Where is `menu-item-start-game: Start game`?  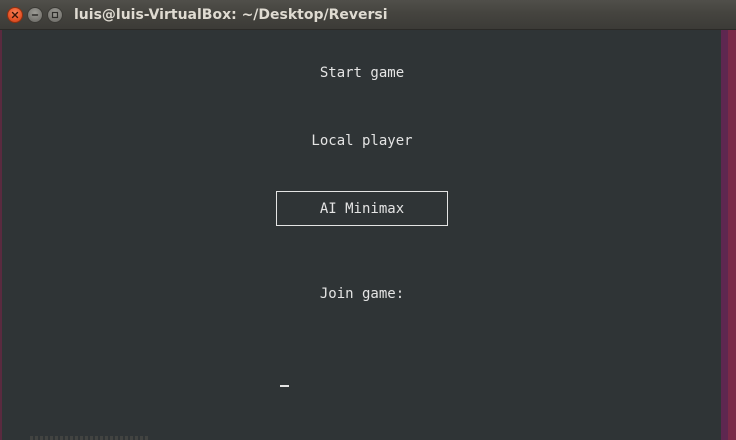
menu-item-start-game: Start game is located at coordinates (362, 73).